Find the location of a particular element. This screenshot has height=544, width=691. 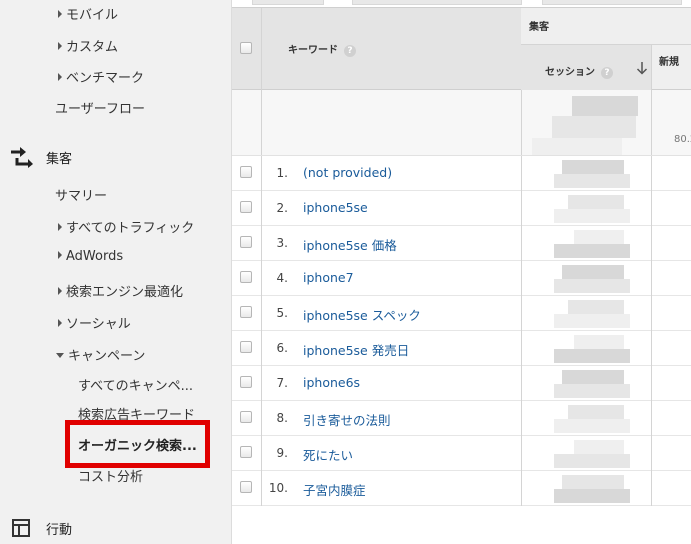

table-row: 3. iphone5se 価格 is located at coordinates (461, 243).